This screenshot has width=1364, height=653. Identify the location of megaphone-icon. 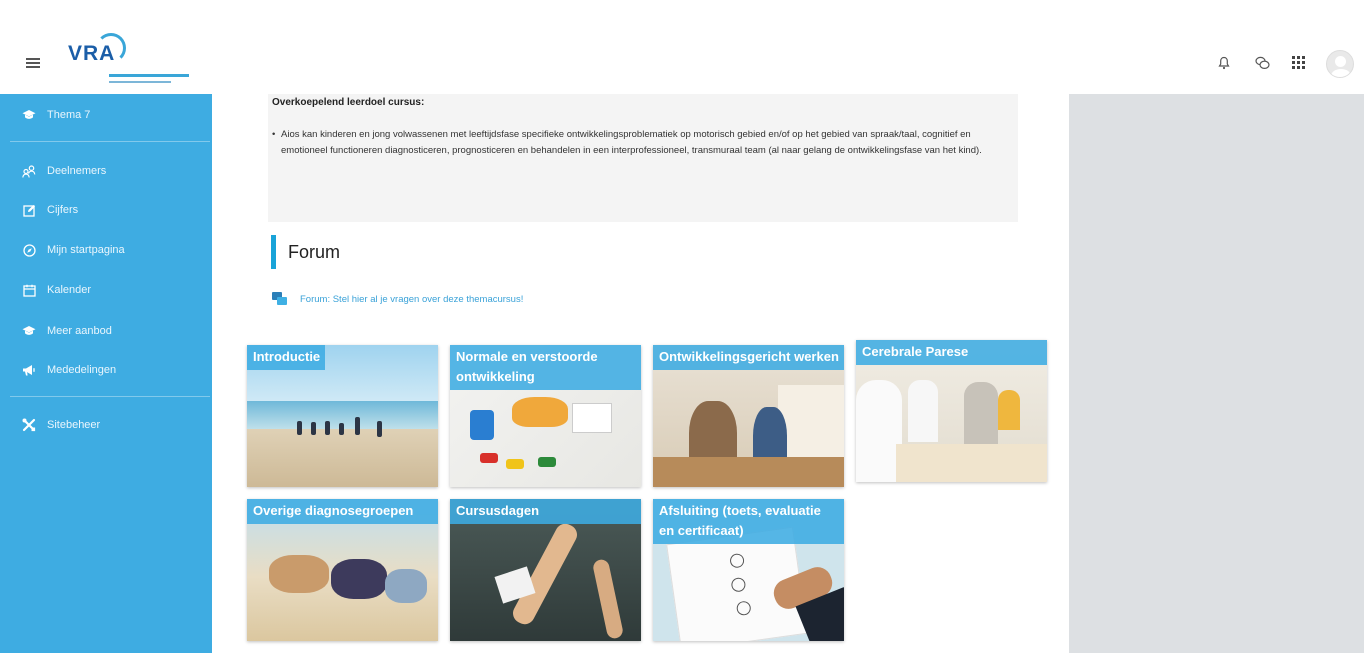
(29, 370).